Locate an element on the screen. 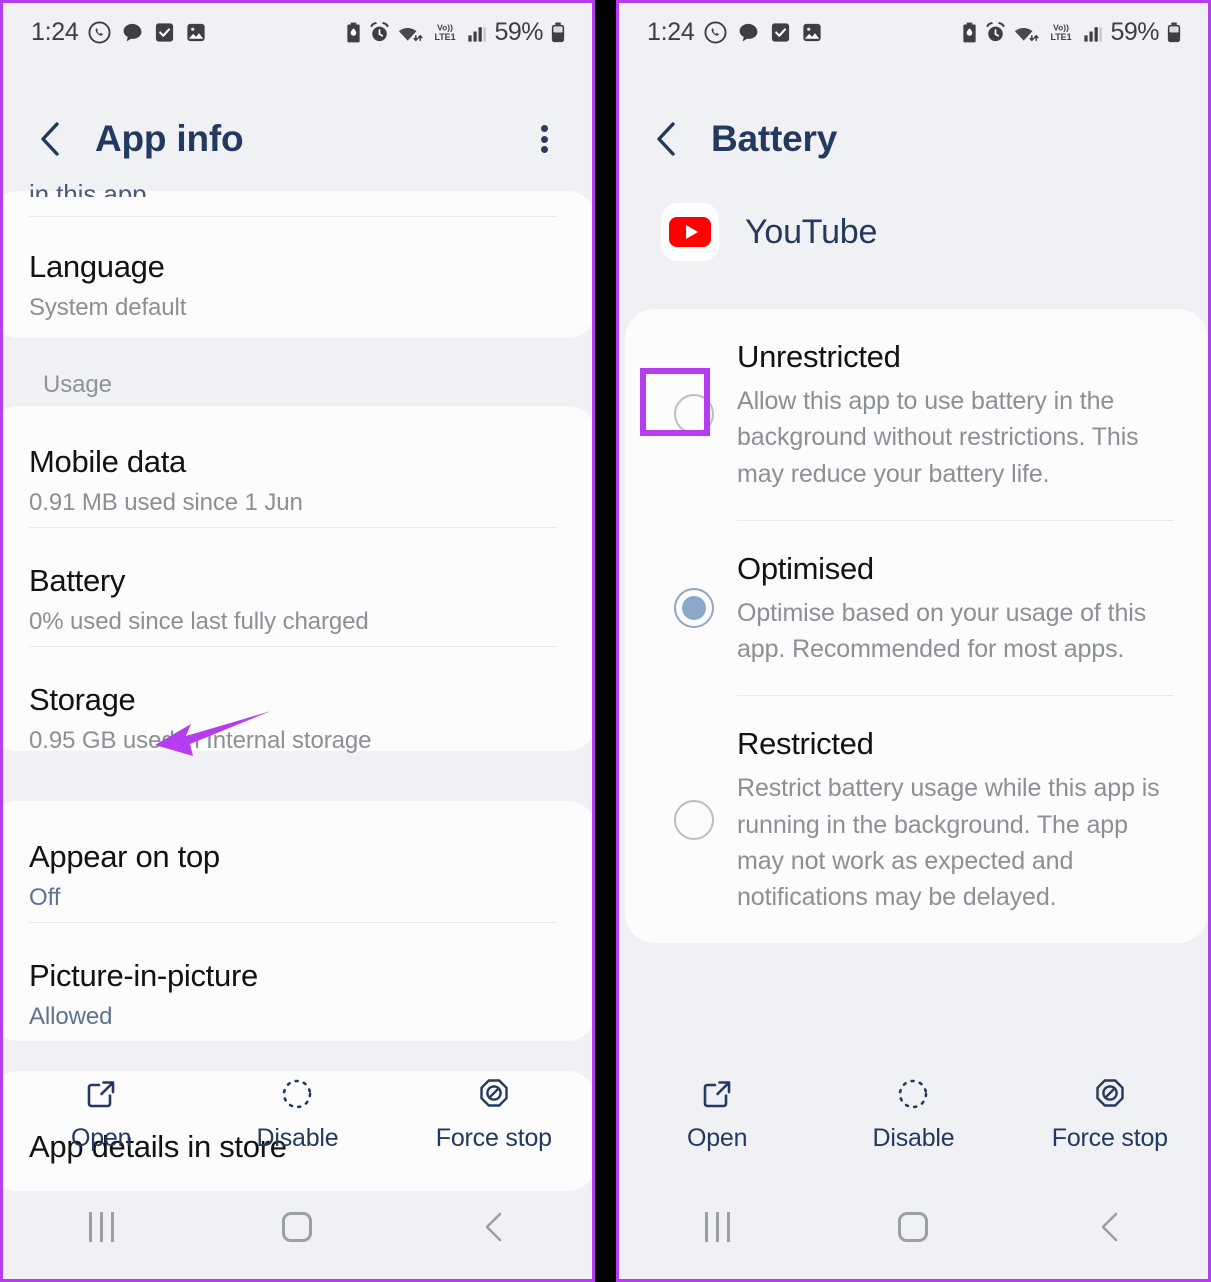 This screenshot has height=1282, width=1211. chat-bubble-icon is located at coordinates (748, 32).